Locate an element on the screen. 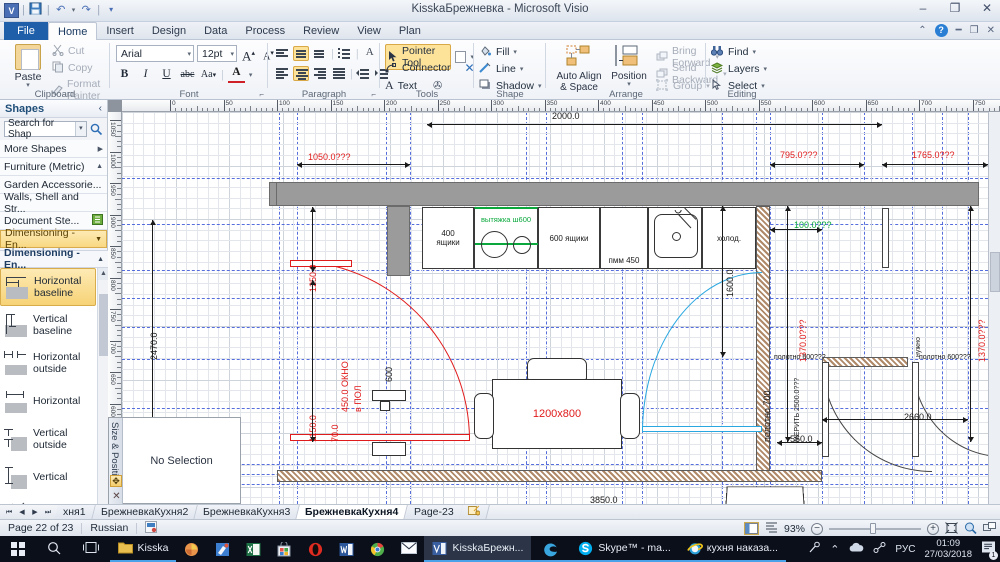  cabinet-fridge: холод. is located at coordinates (729, 238).